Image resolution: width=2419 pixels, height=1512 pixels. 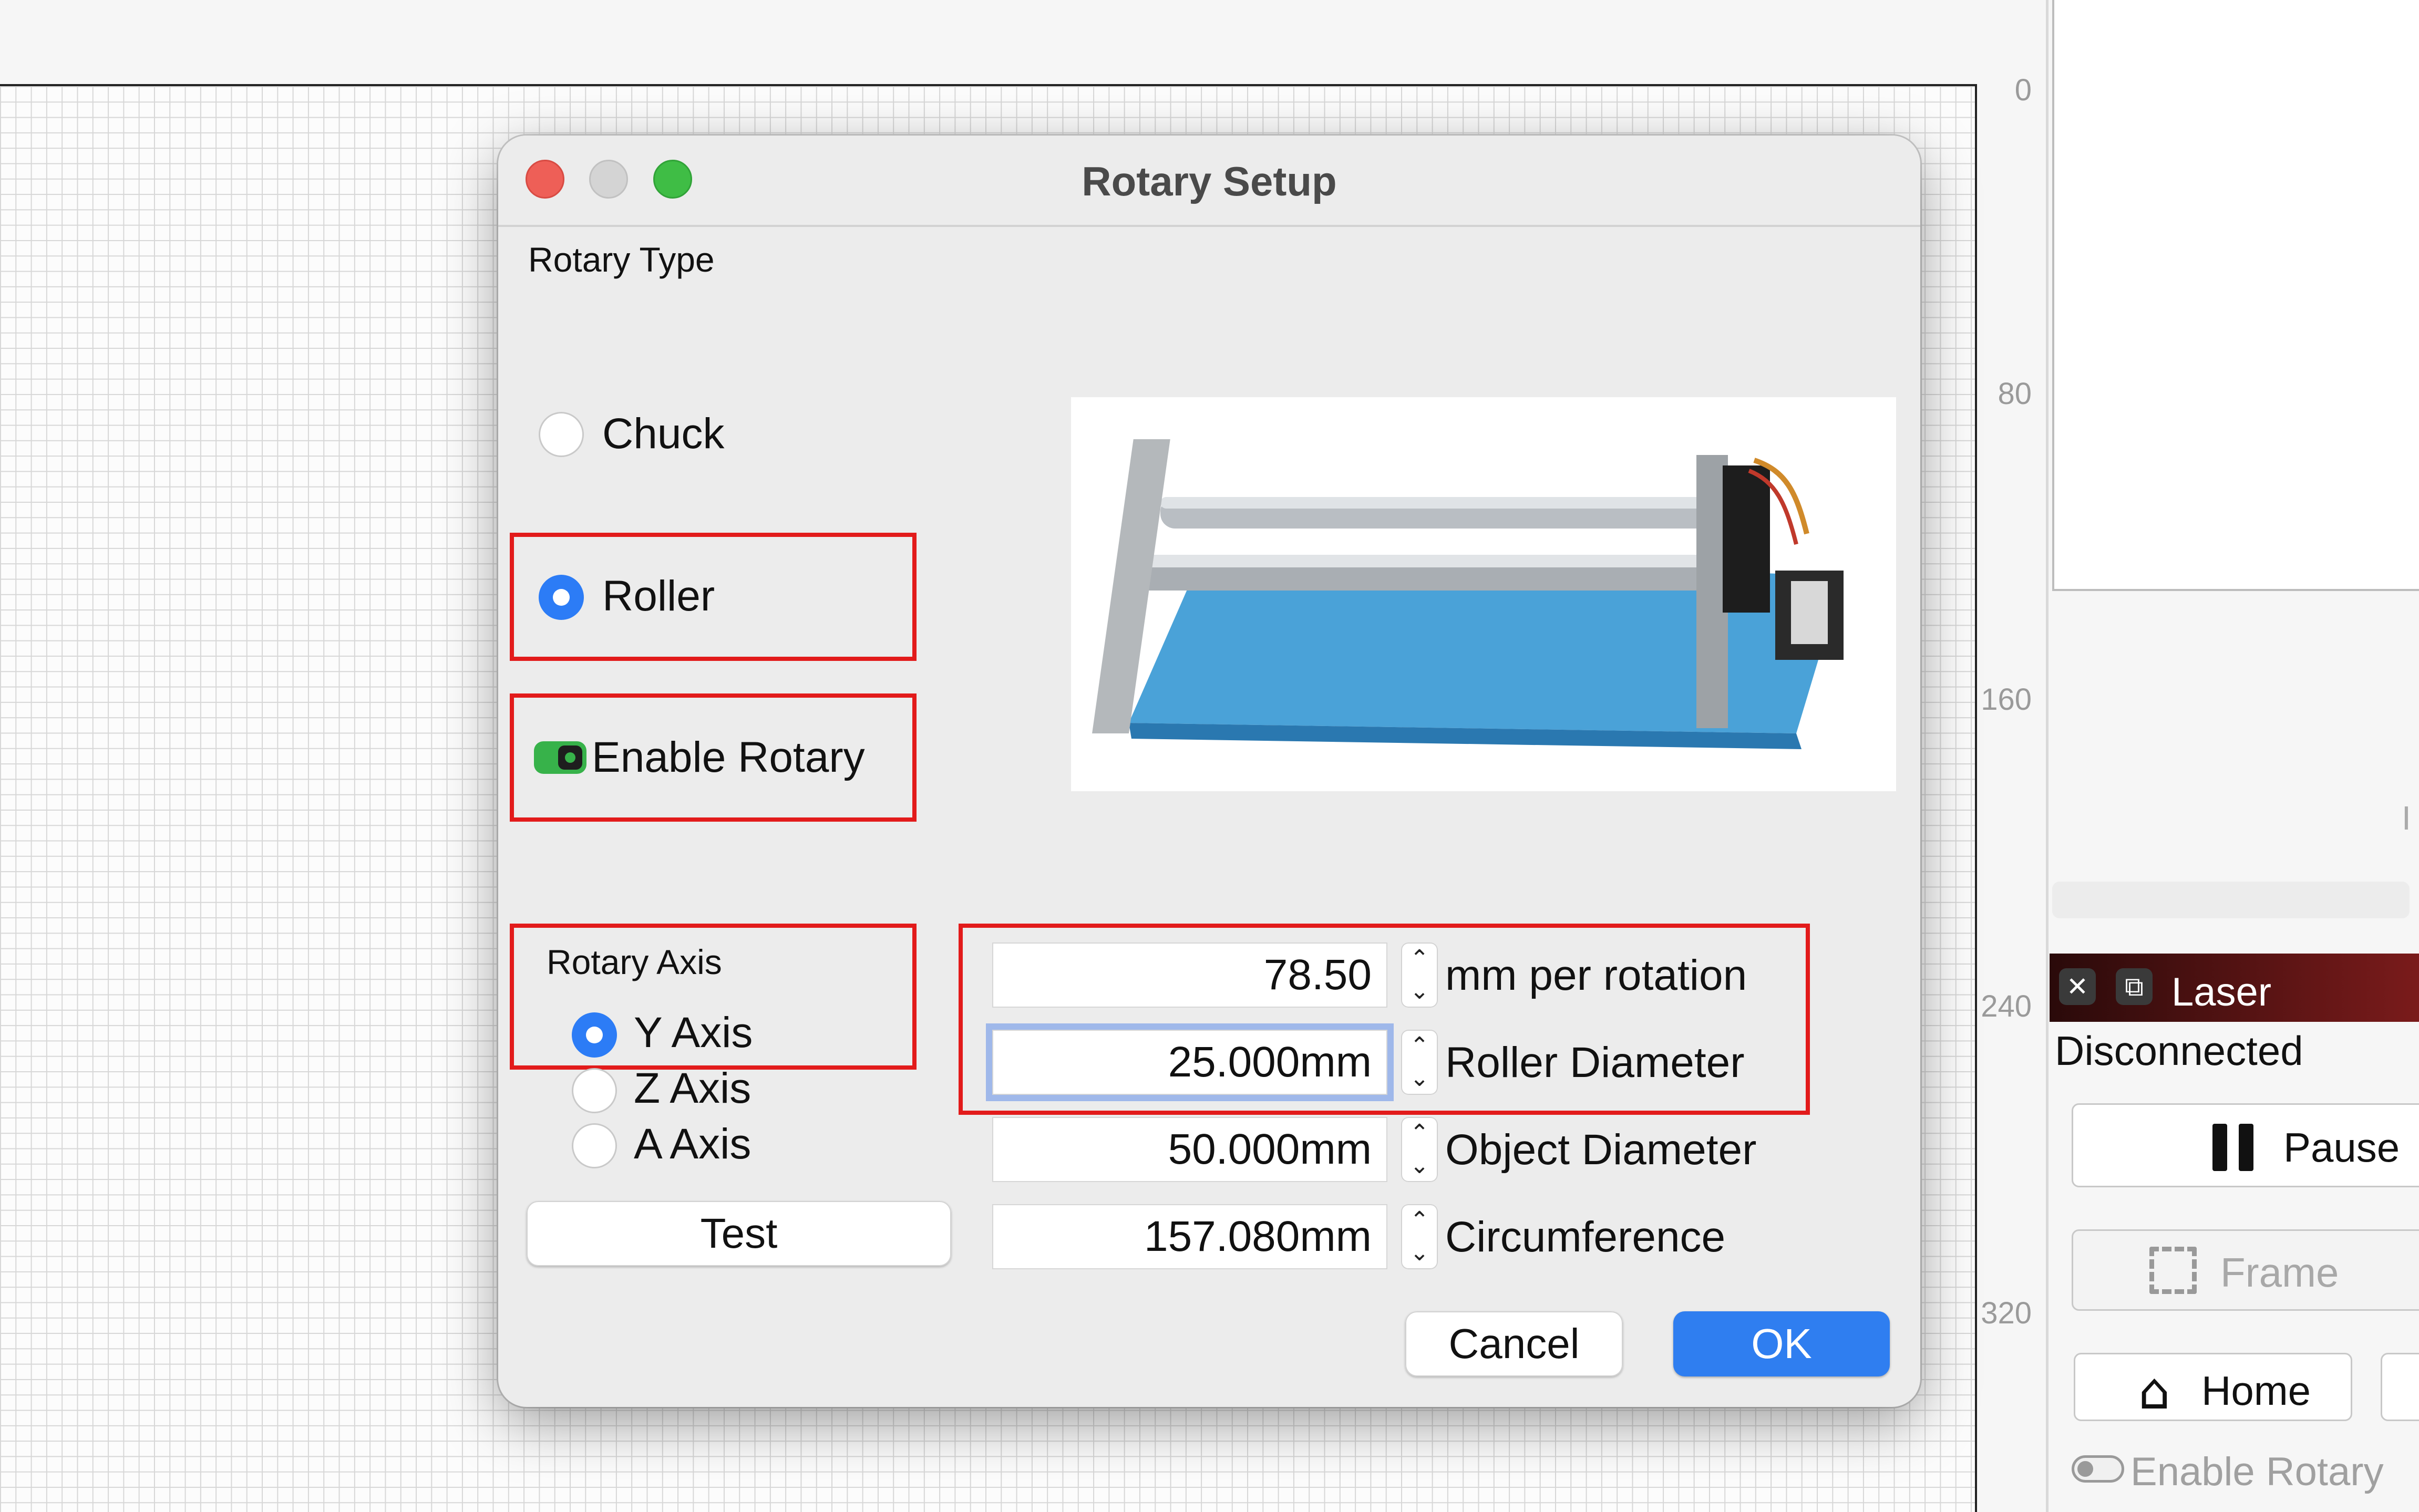 I want to click on mm-per-rotation-field: 78.50, so click(x=1189, y=975).